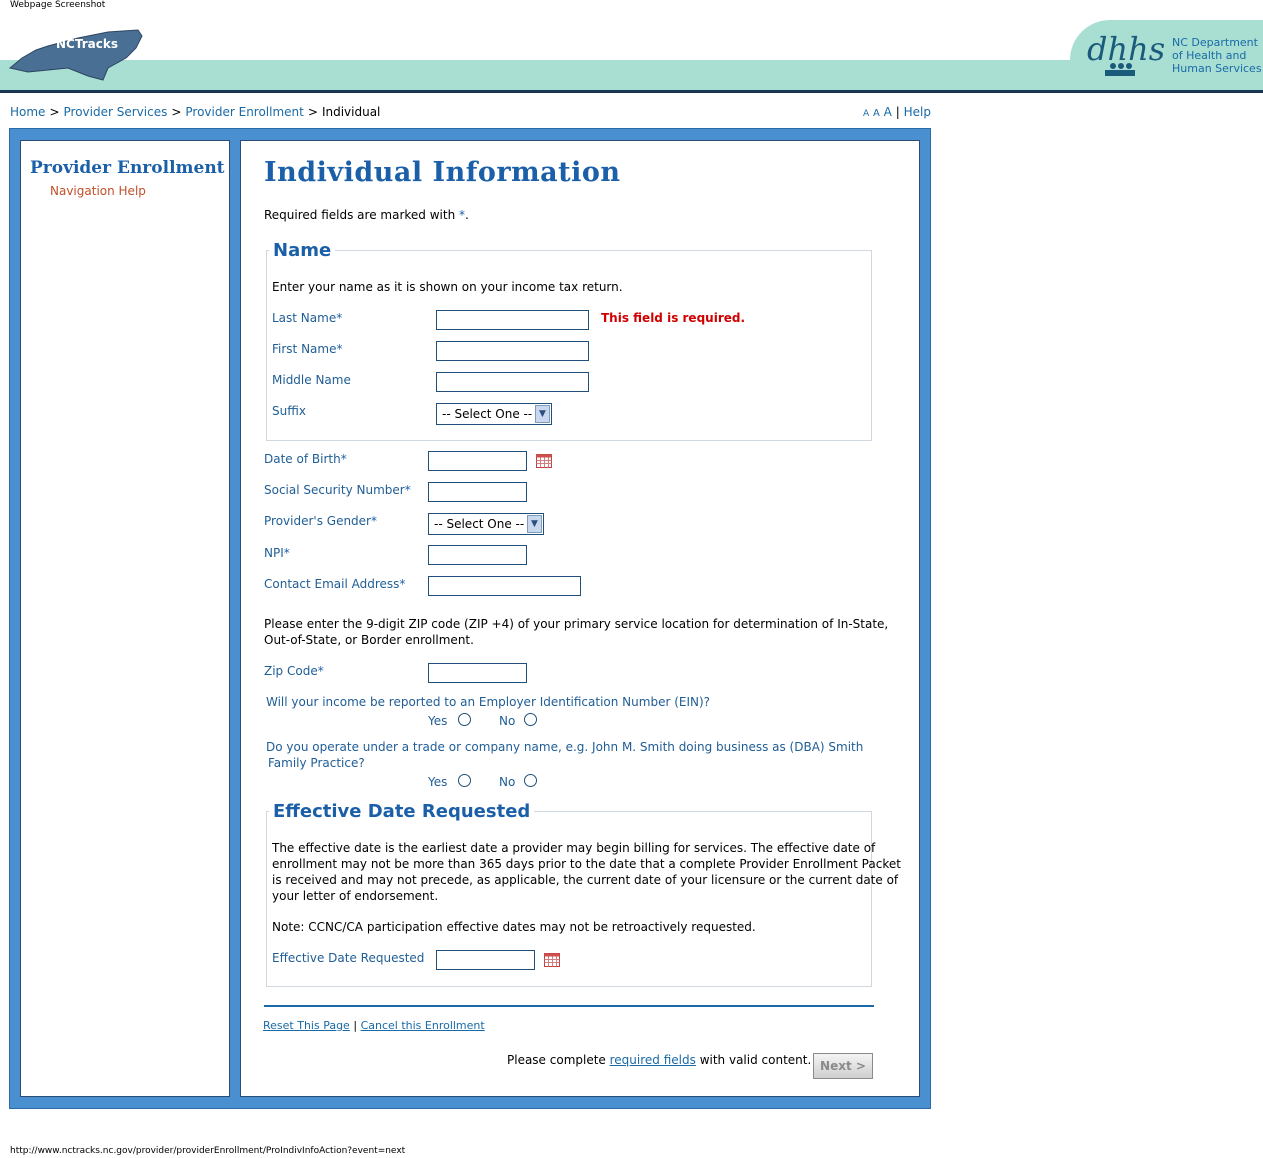 The width and height of the screenshot is (1263, 1158). Describe the element at coordinates (27, 112) in the screenshot. I see `breadcrumb-home: Home` at that location.